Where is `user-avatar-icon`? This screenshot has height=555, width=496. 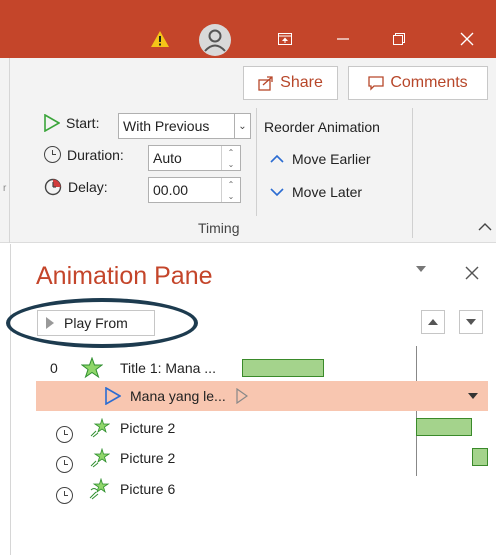
user-avatar-icon is located at coordinates (215, 40).